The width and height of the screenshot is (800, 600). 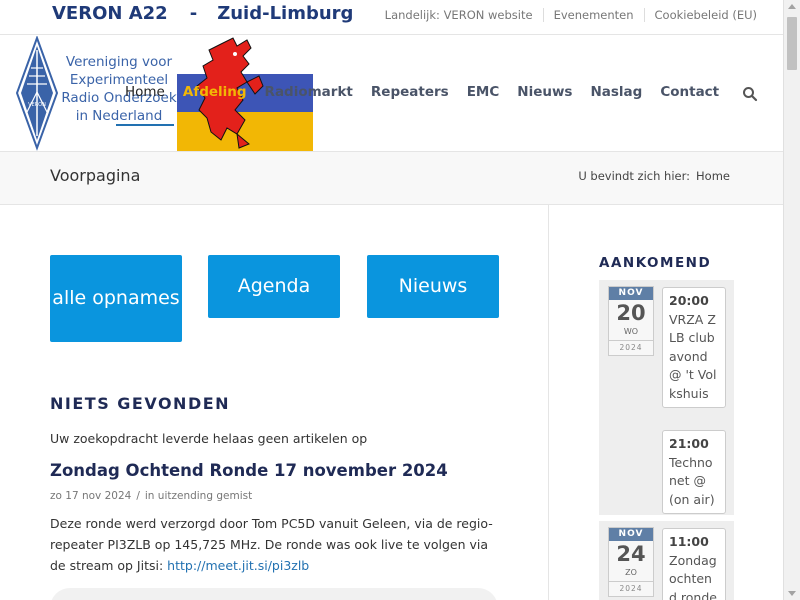 What do you see at coordinates (410, 92) in the screenshot?
I see `nav-item-repeaters: Repeaters` at bounding box center [410, 92].